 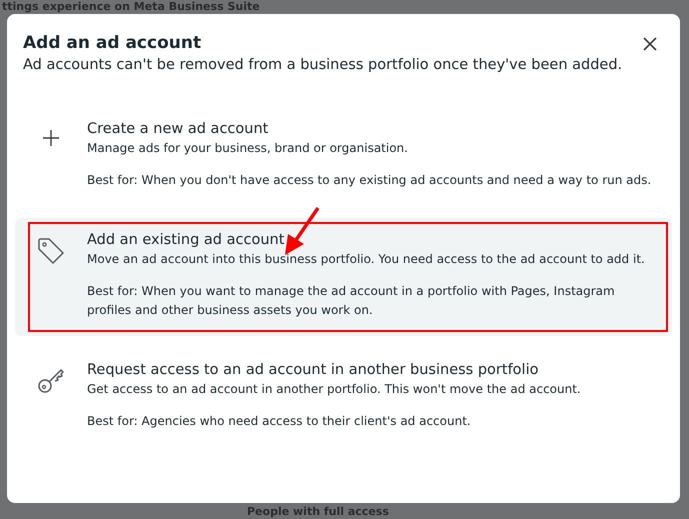 What do you see at coordinates (51, 251) in the screenshot?
I see `tag-icon` at bounding box center [51, 251].